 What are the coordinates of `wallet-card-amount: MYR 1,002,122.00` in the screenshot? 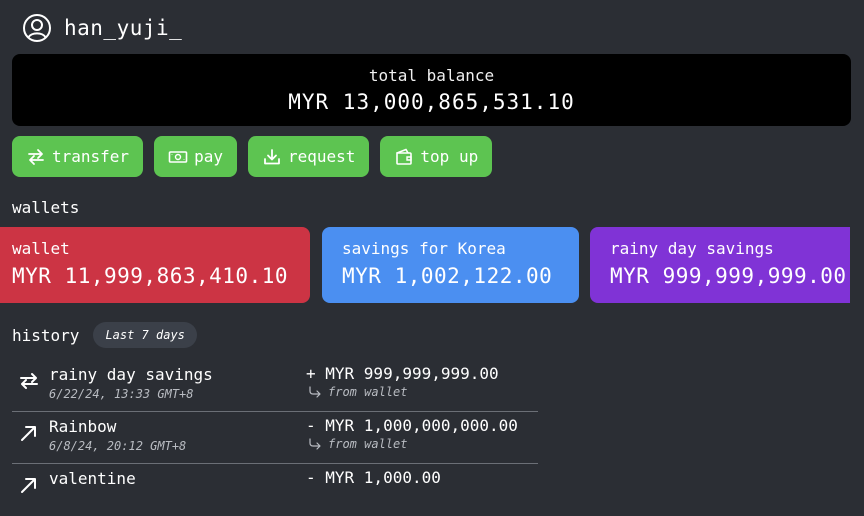 It's located at (447, 276).